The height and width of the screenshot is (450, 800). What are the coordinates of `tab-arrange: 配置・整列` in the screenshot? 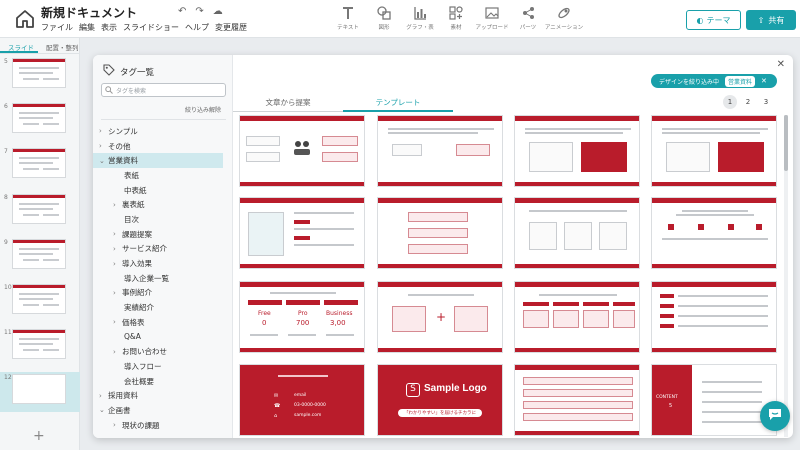 It's located at (58, 45).